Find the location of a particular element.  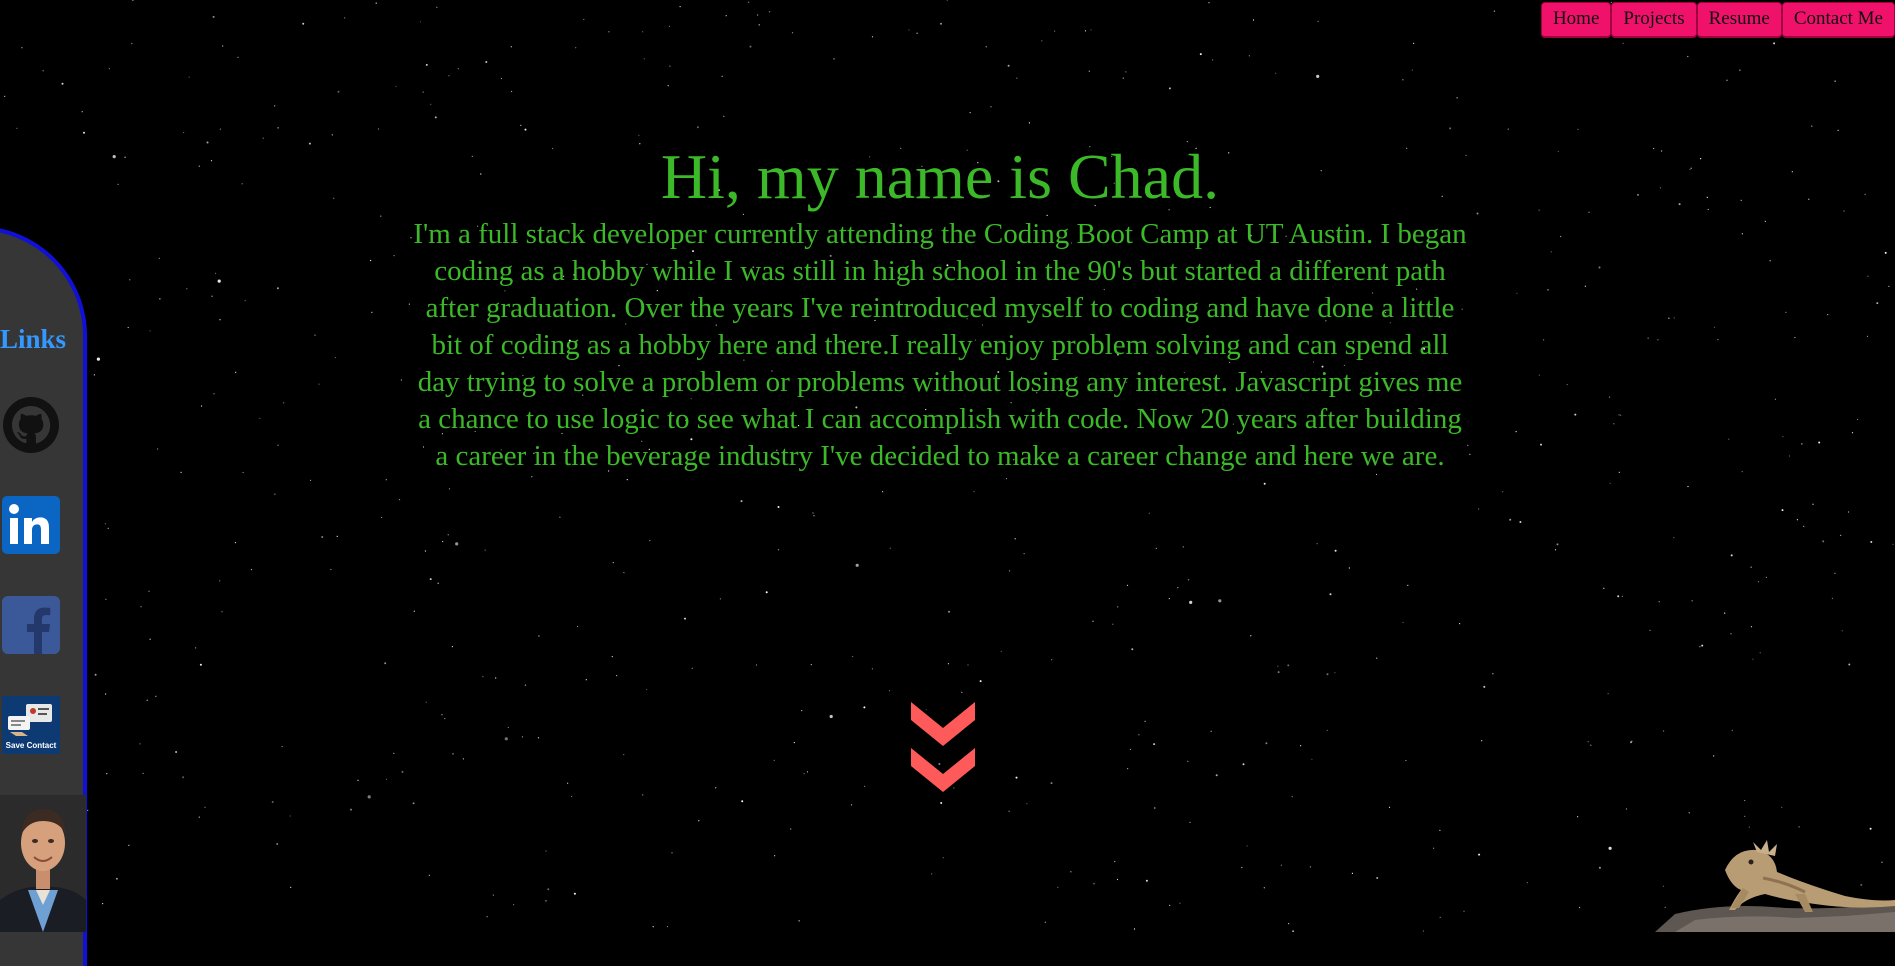

linkedin-icon is located at coordinates (31, 525).